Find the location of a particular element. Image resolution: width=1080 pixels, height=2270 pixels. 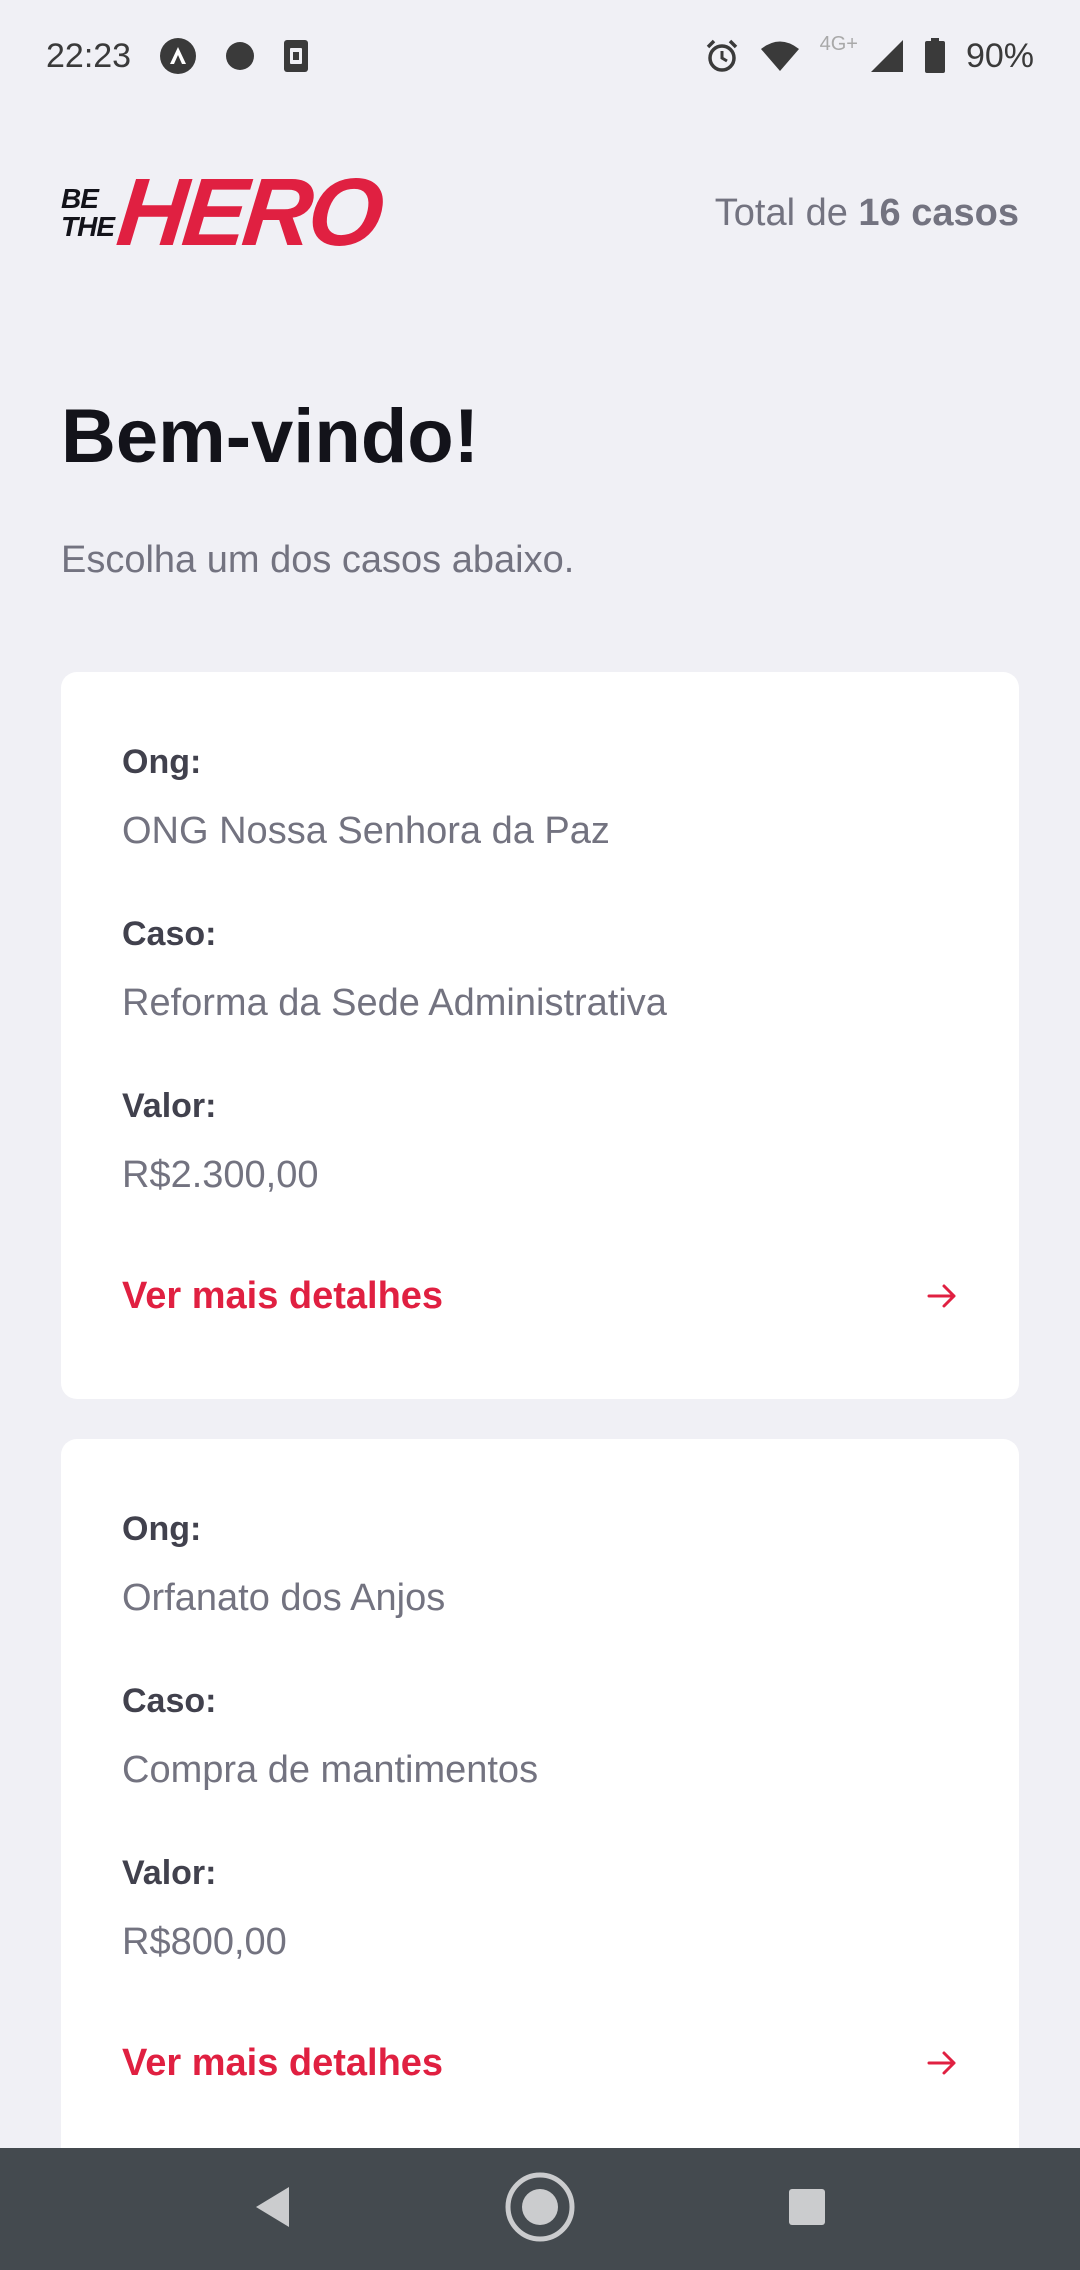

home-button is located at coordinates (540, 2209).